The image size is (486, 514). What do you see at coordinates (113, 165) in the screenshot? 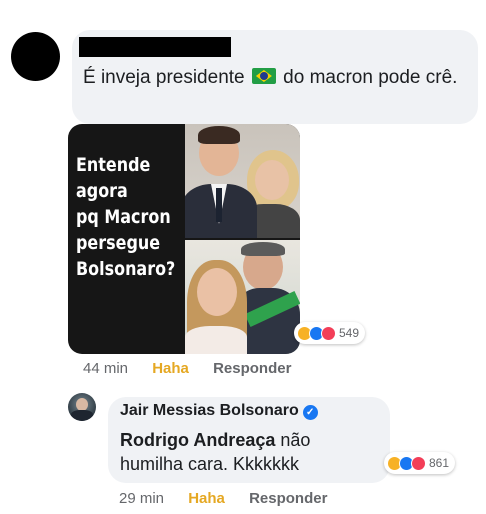
I see `meme-caption-line: Entende` at bounding box center [113, 165].